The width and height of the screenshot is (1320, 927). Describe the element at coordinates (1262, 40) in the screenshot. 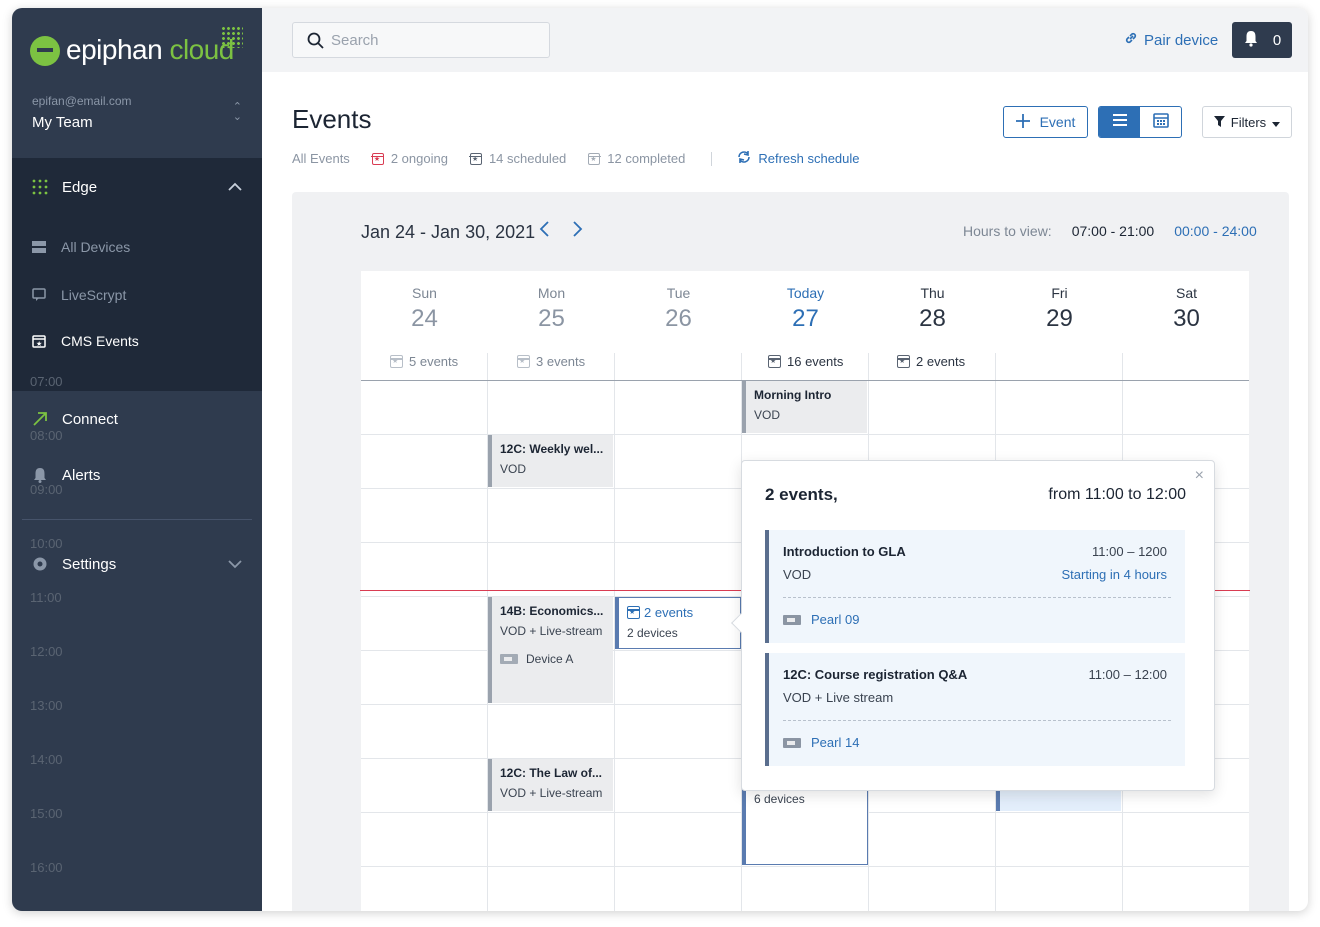

I see `notifications-button: 0` at that location.